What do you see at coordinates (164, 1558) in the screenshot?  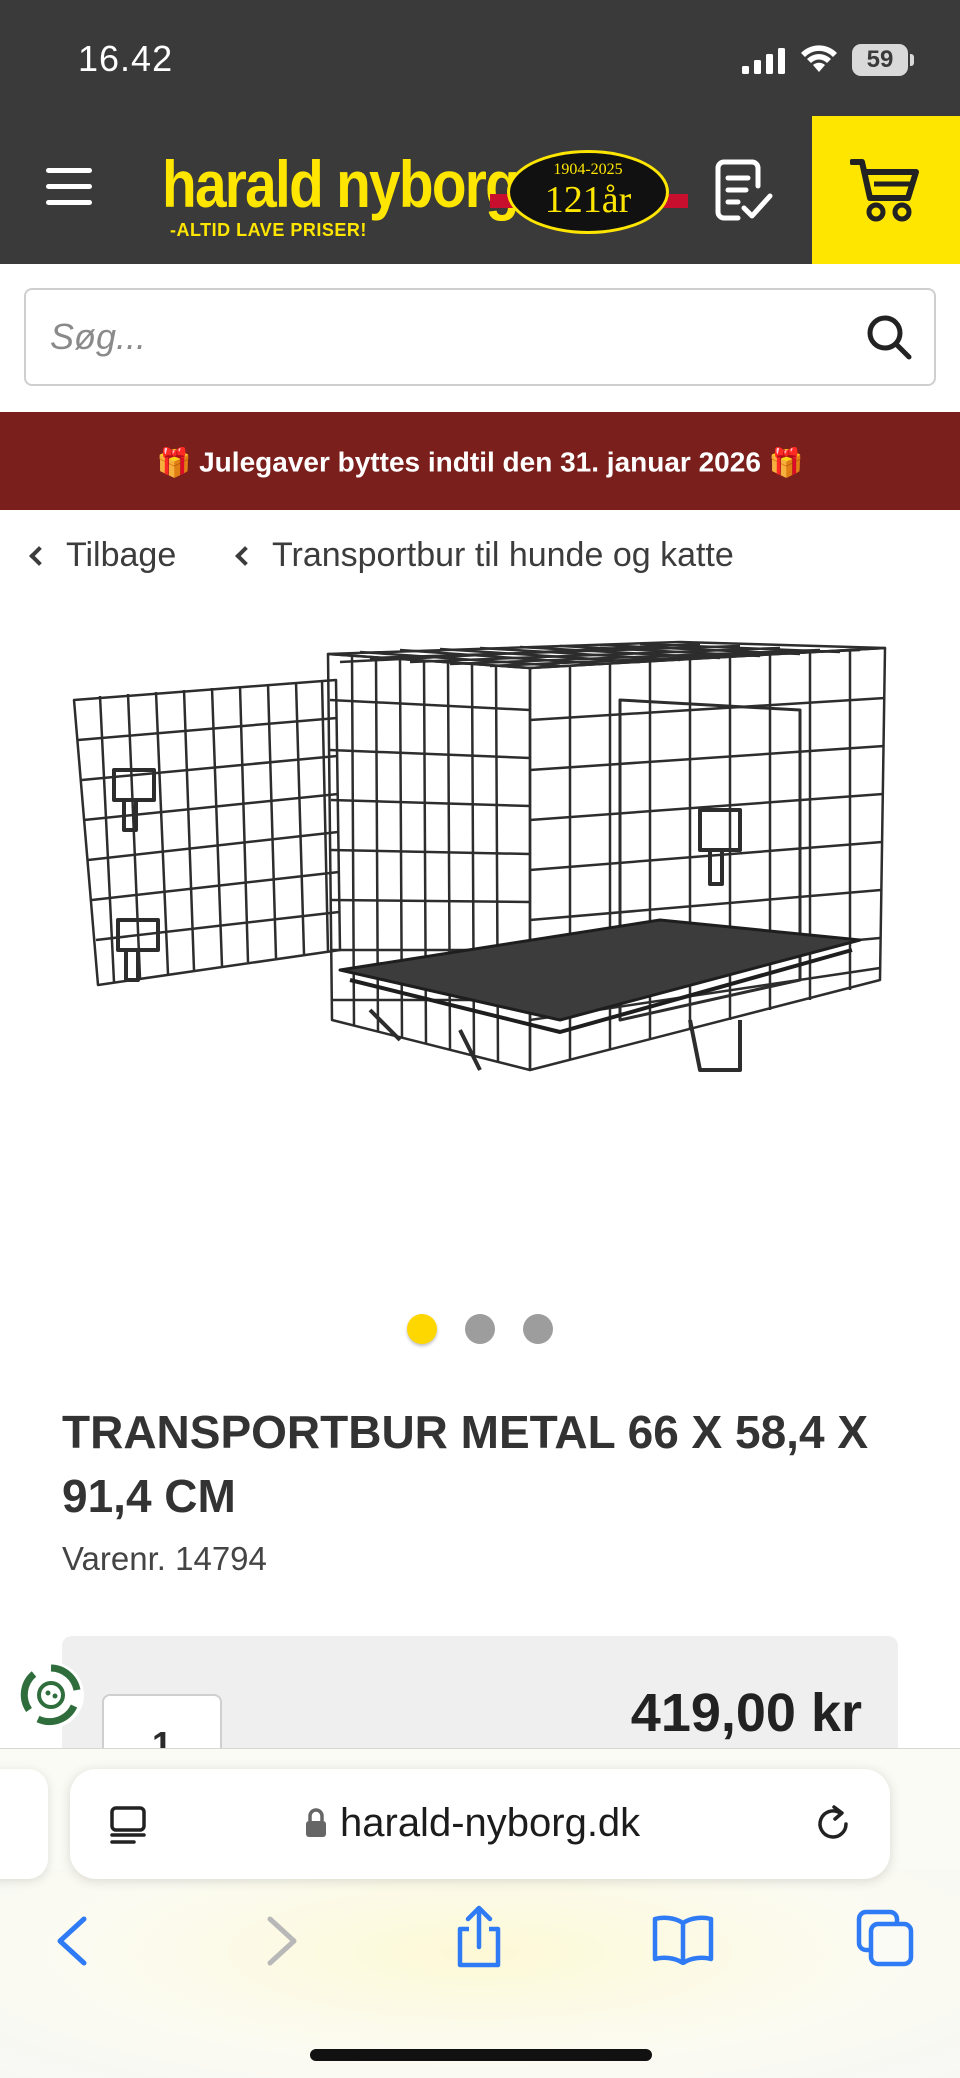 I see `product-sku: Varenr. 14794` at bounding box center [164, 1558].